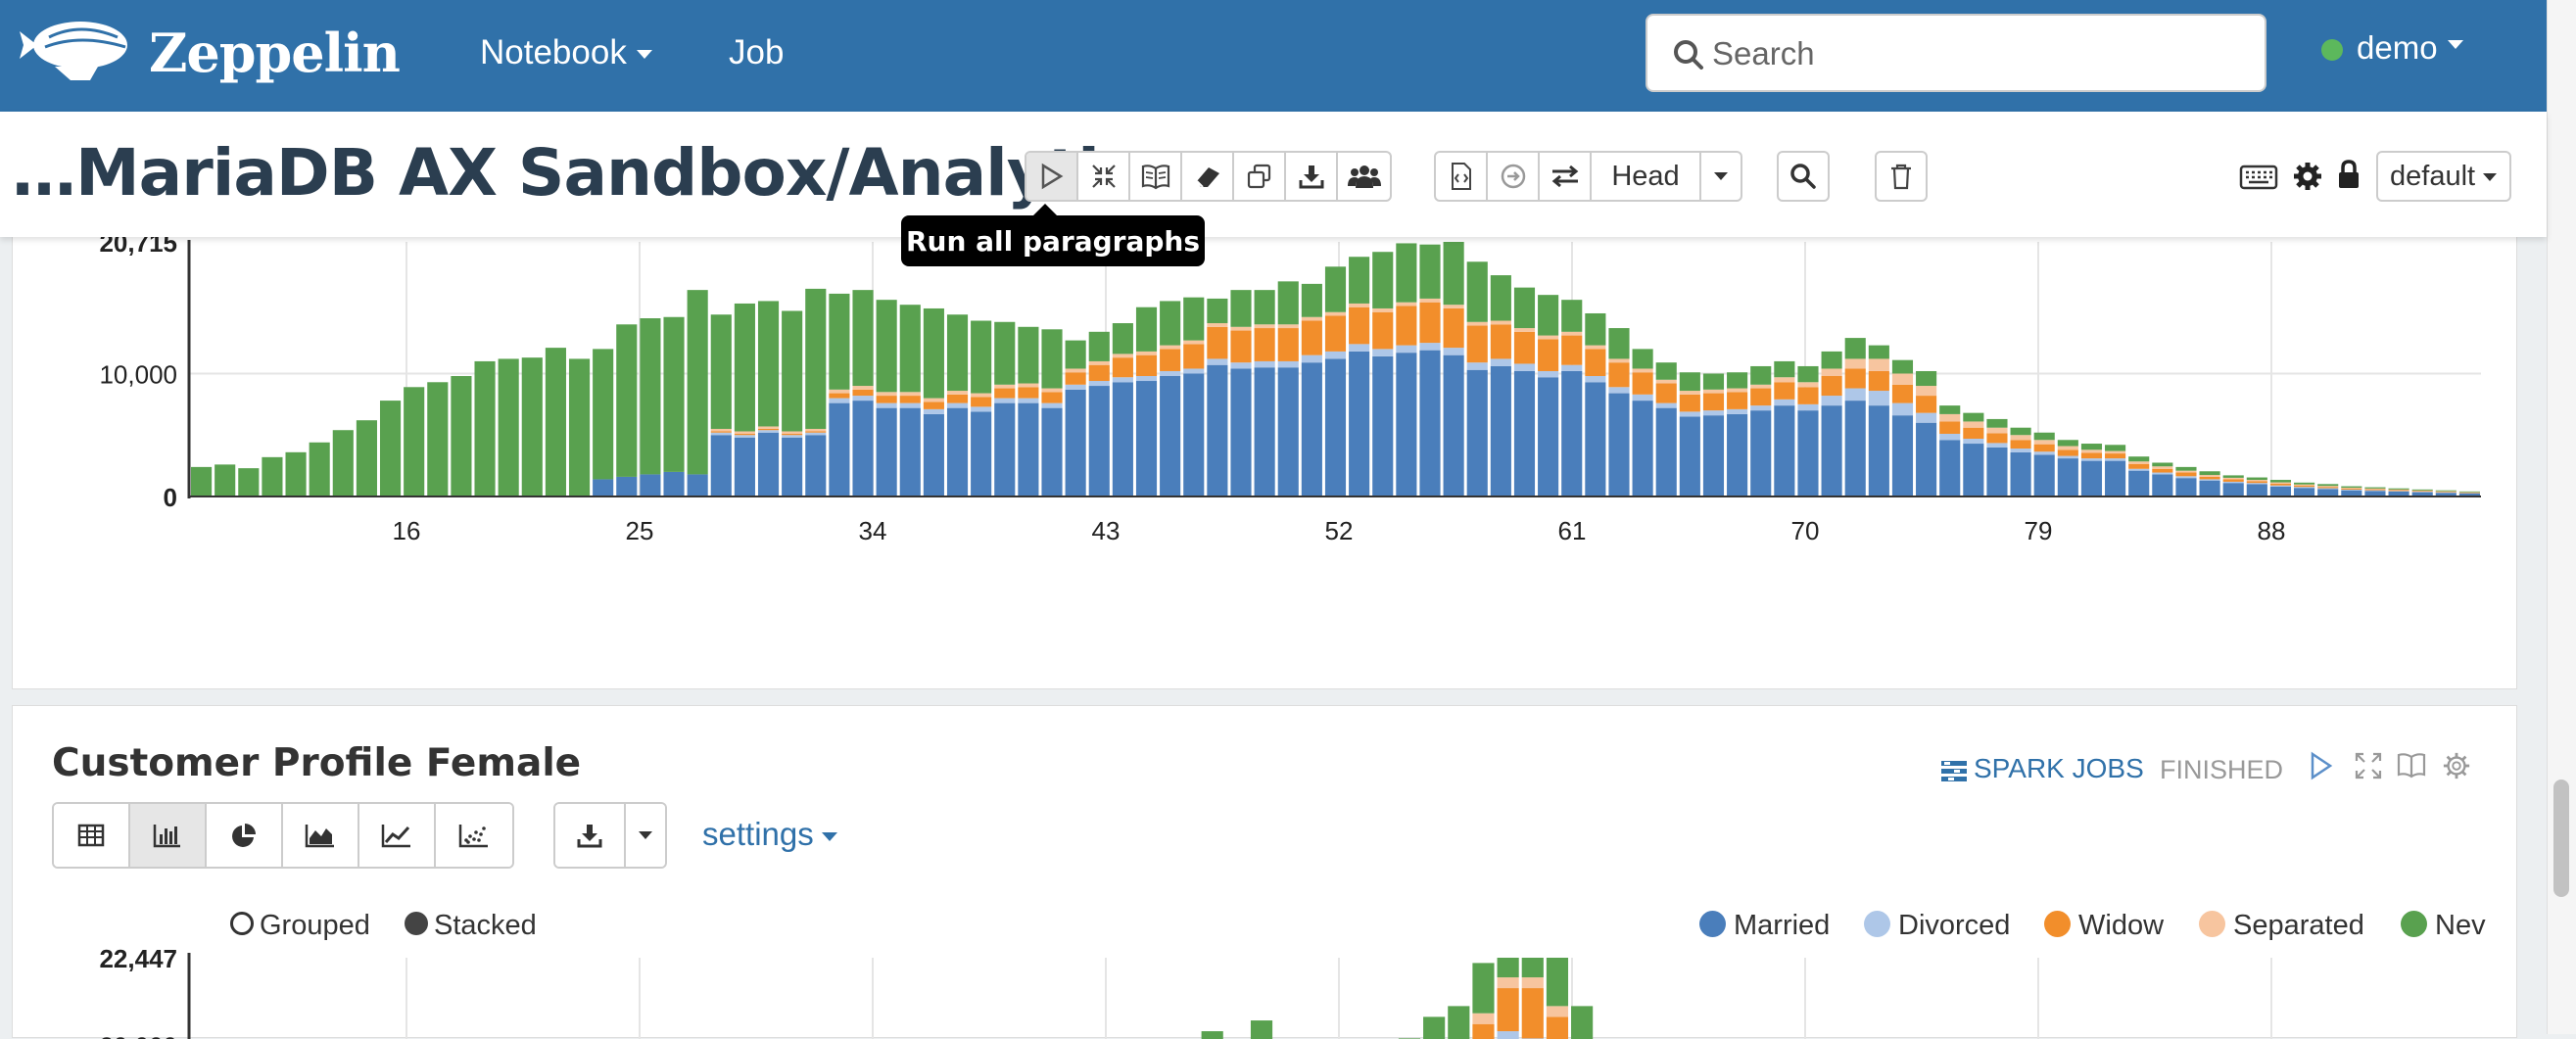 This screenshot has width=2576, height=1039. What do you see at coordinates (1312, 176) in the screenshot?
I see `export-note-button` at bounding box center [1312, 176].